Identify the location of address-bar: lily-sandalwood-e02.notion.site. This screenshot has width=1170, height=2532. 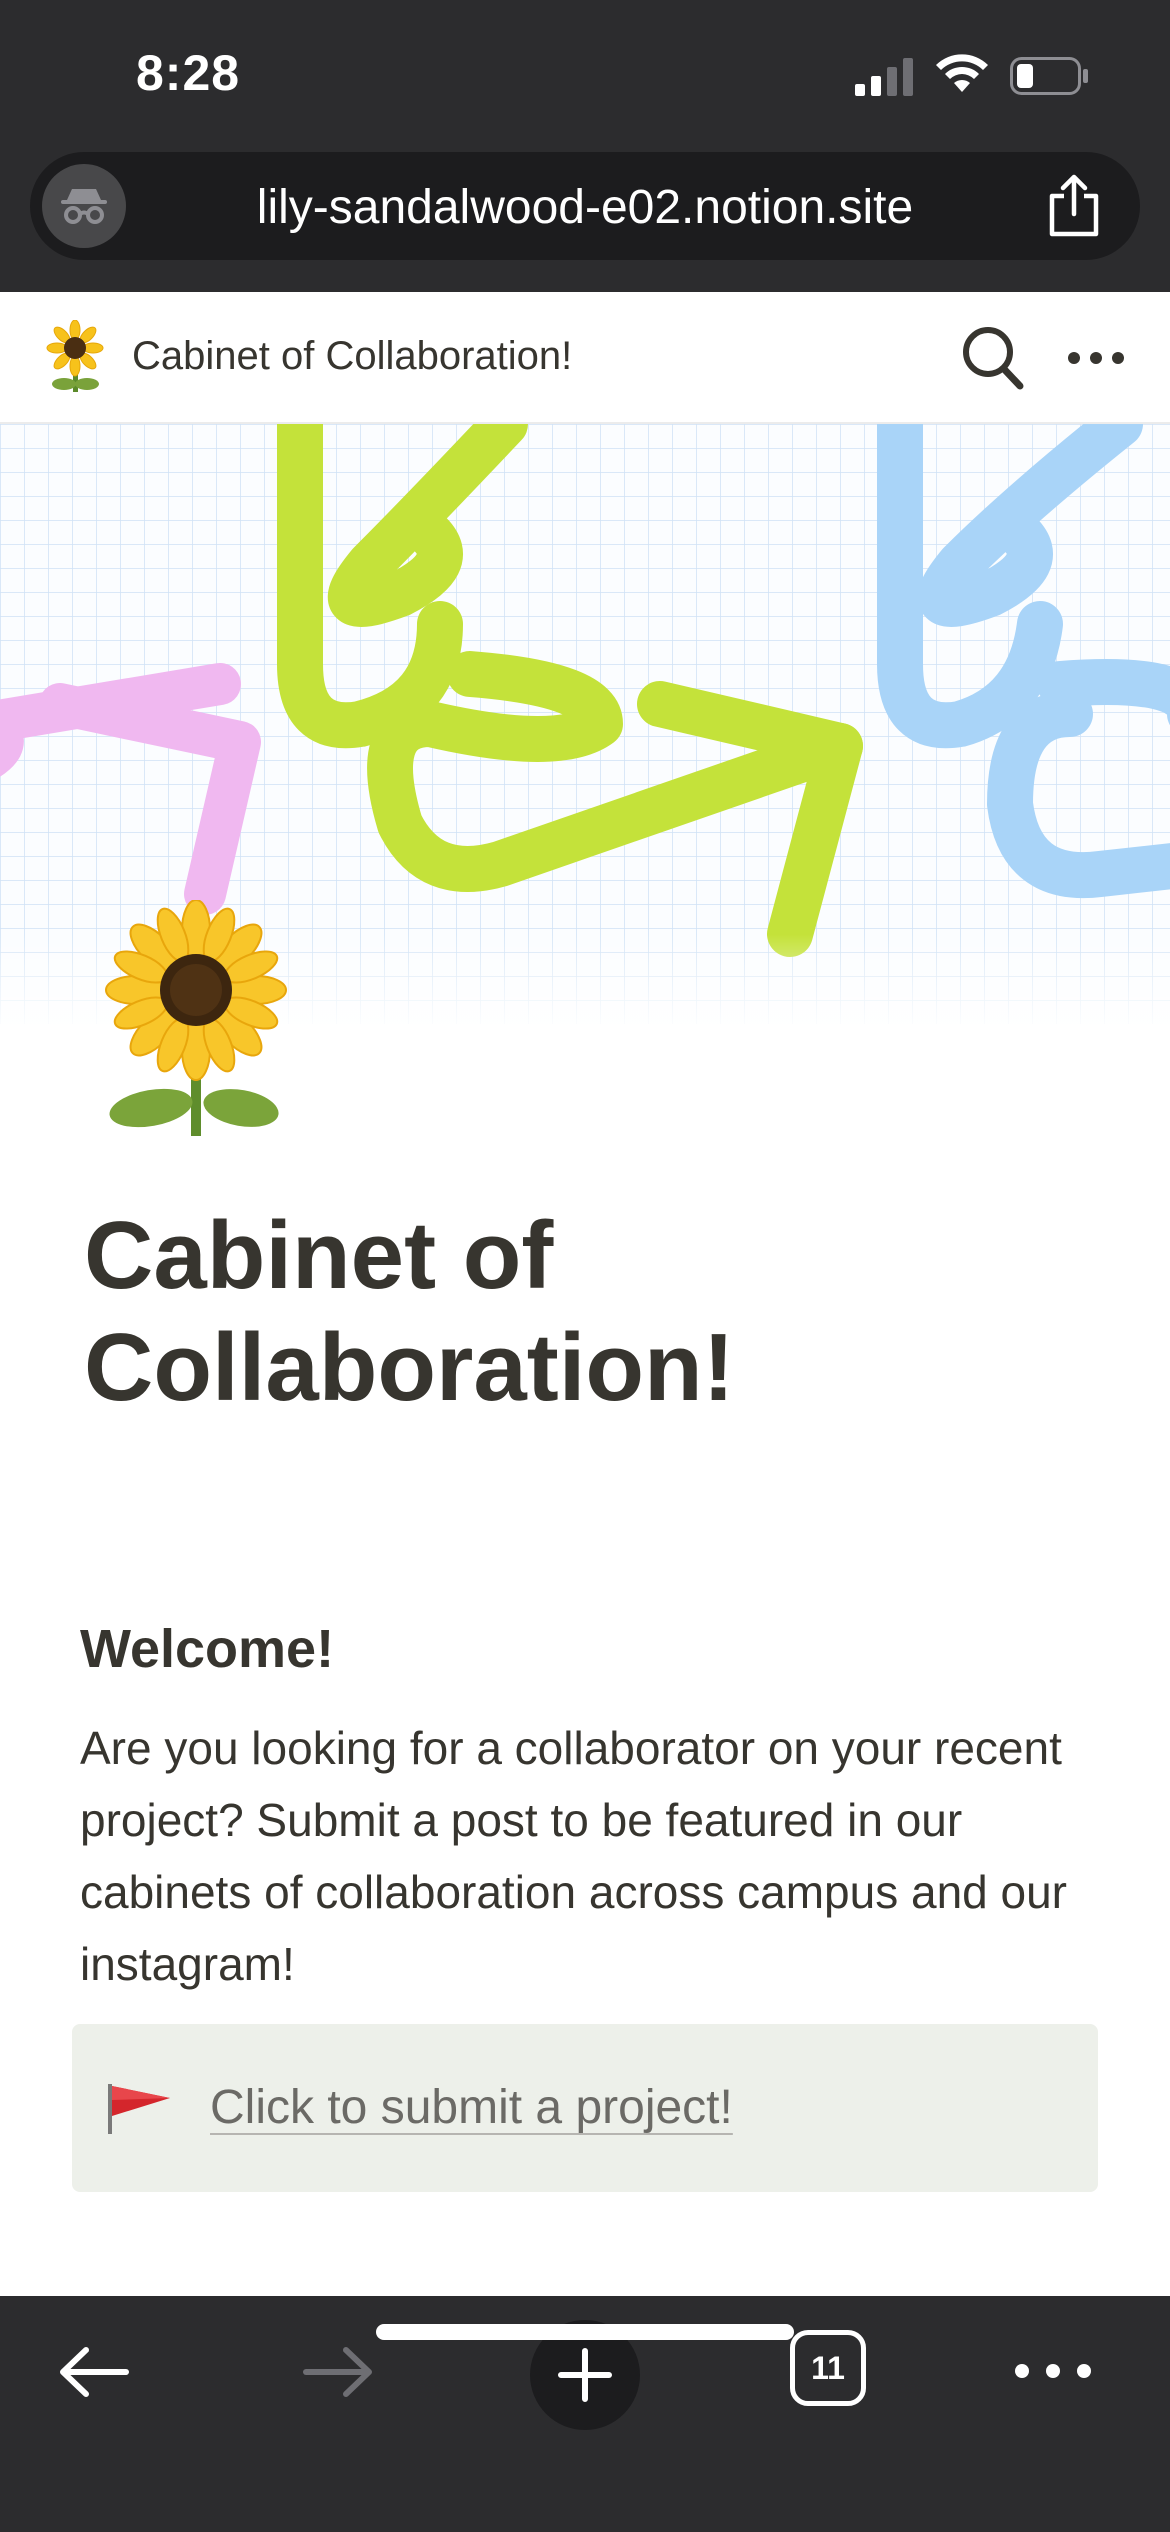
(585, 206).